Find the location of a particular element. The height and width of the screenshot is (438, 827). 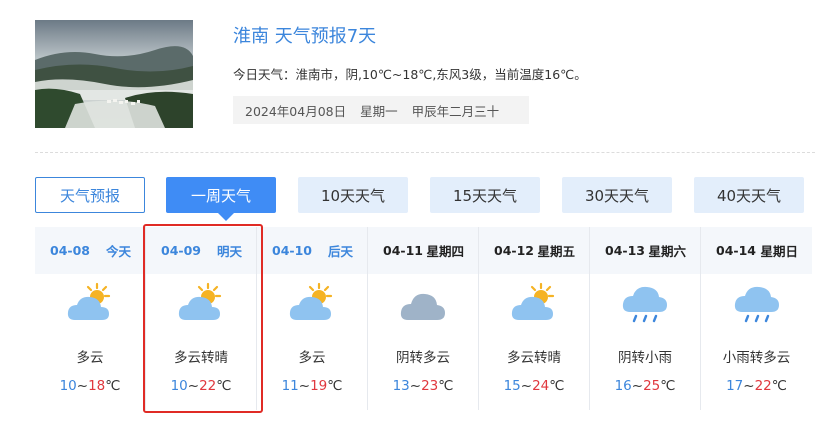

day-of-week: 星期五 is located at coordinates (556, 251).